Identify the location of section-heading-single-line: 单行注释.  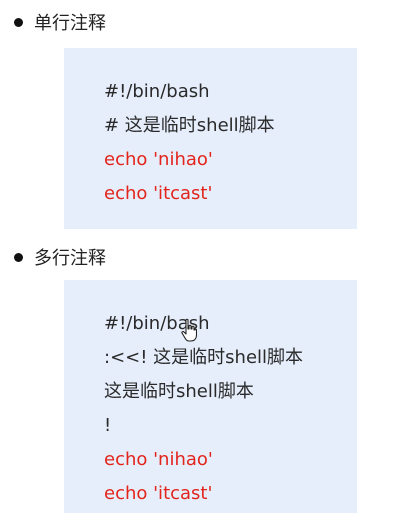
(60, 22).